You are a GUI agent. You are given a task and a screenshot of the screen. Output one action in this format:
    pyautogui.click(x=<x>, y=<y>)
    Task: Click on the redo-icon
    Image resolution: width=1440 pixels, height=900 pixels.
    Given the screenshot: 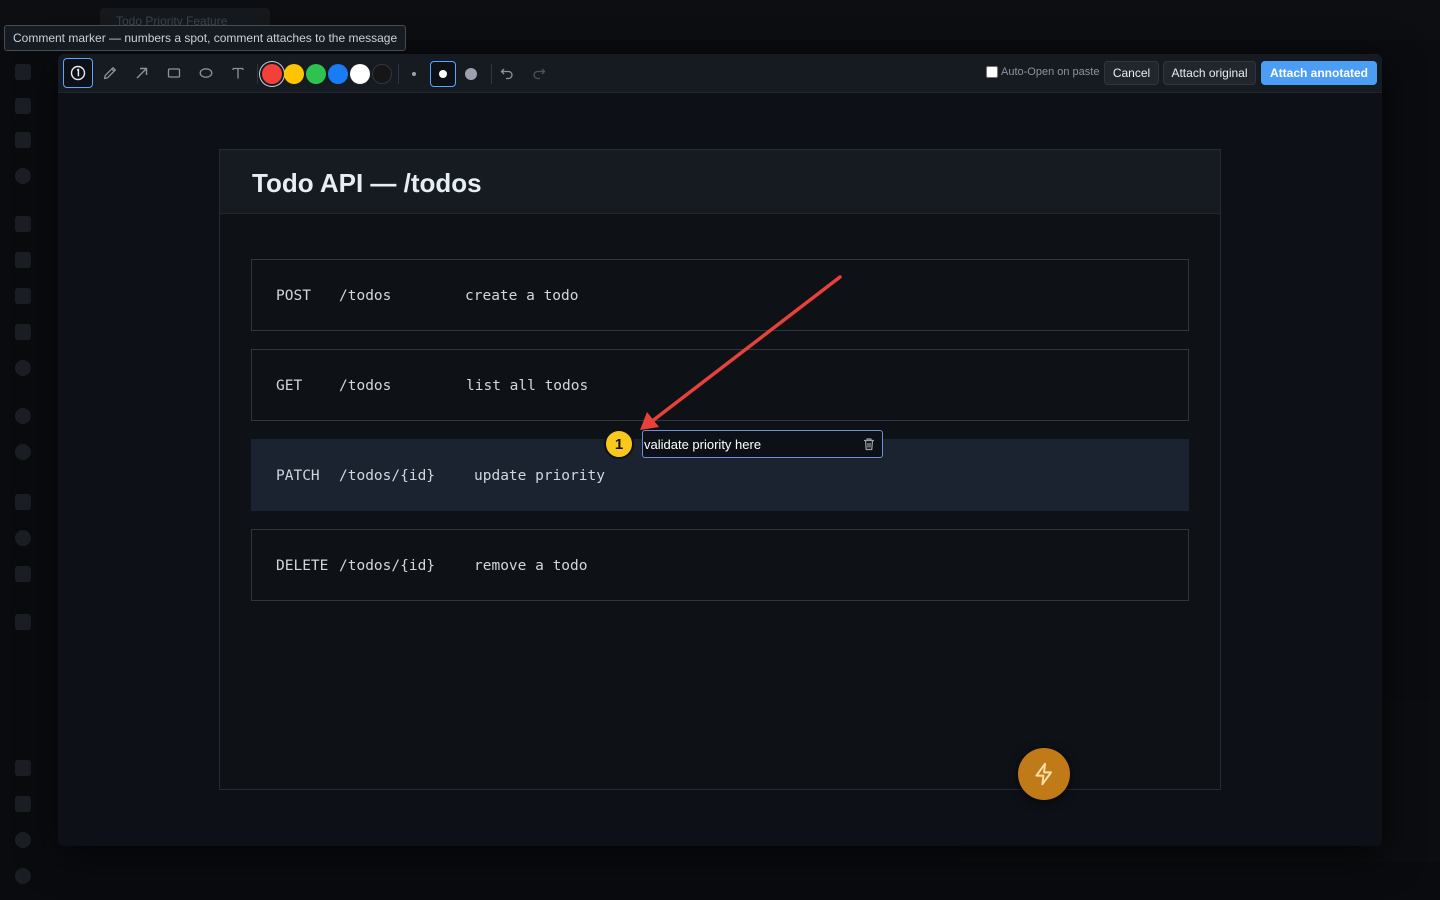 What is the action you would take?
    pyautogui.click(x=539, y=74)
    